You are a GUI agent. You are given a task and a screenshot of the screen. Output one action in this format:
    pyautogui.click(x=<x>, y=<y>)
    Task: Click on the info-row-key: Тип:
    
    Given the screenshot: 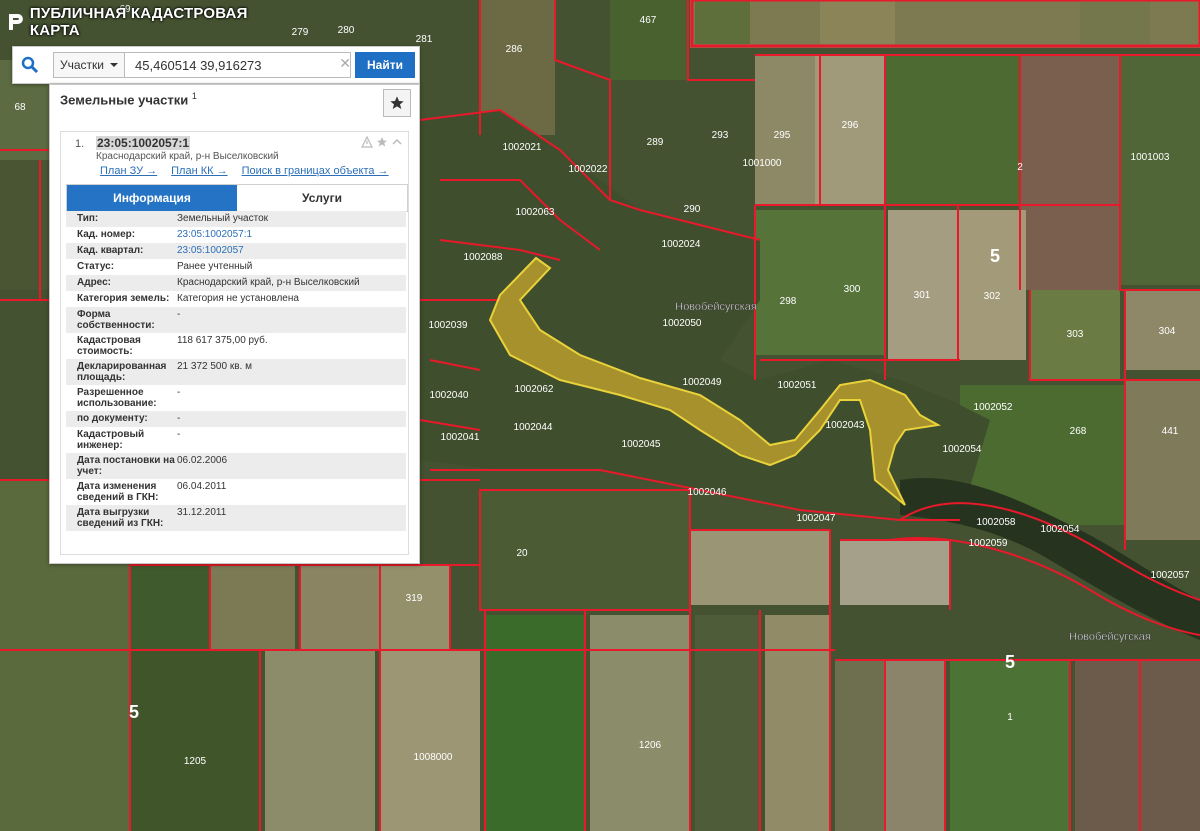 What is the action you would take?
    pyautogui.click(x=88, y=218)
    